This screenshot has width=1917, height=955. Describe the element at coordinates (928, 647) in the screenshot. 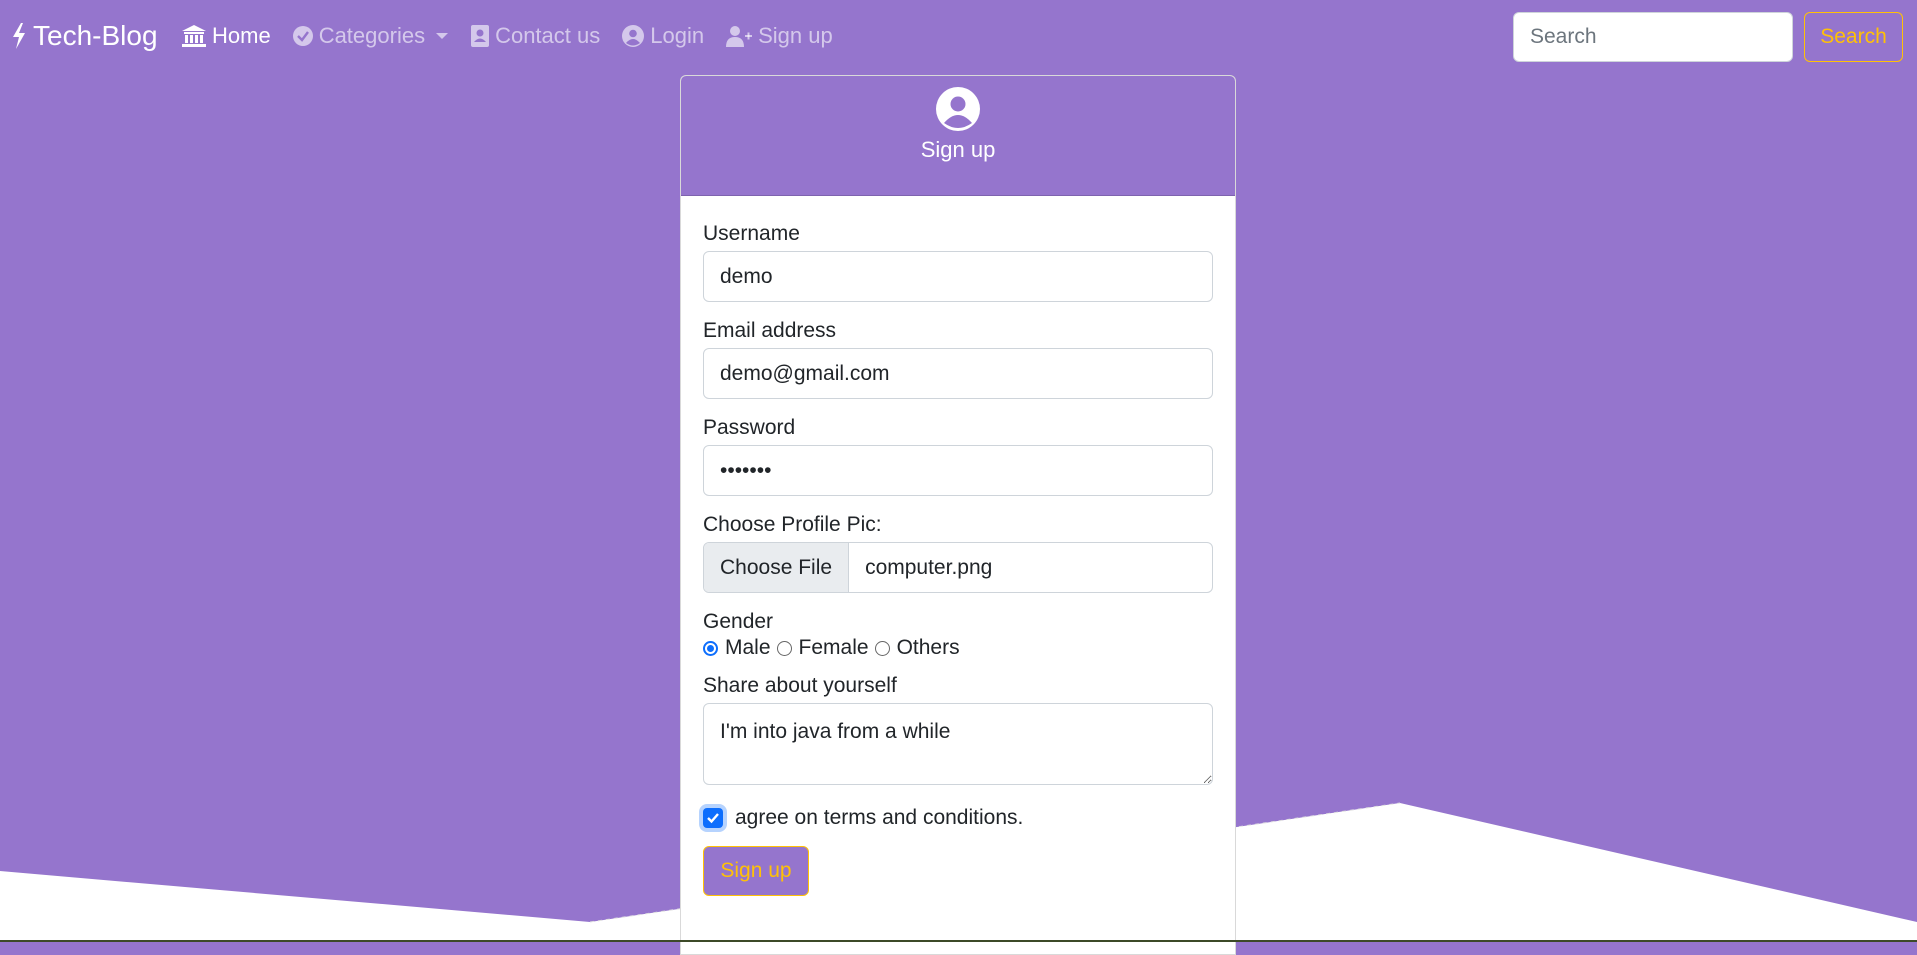

I see `gender-others-label: Others` at that location.